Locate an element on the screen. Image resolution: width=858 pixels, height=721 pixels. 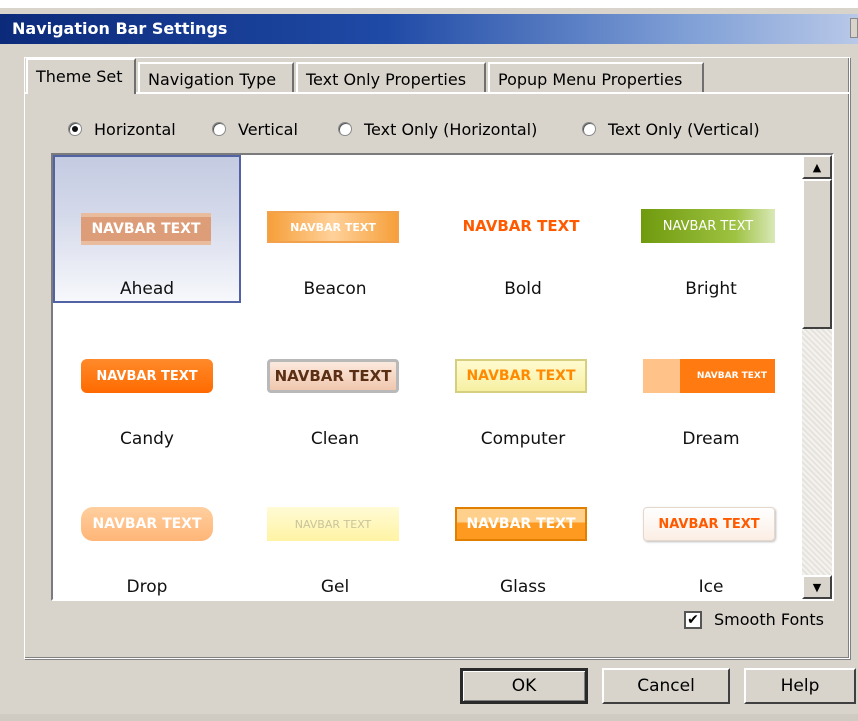
theme-label: Ice is located at coordinates (711, 587).